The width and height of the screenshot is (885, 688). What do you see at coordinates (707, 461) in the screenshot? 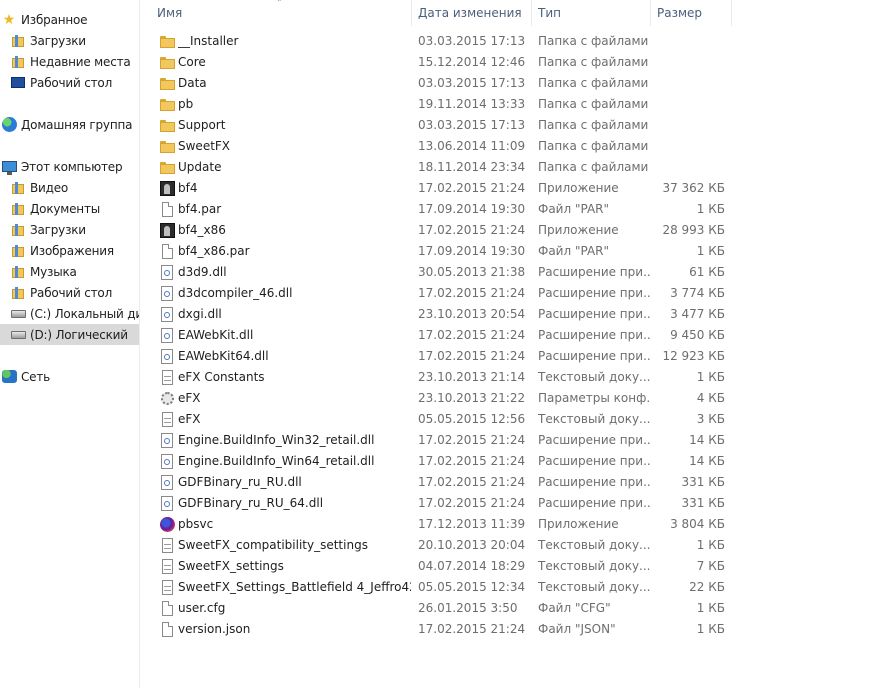
I see `file-size: 14 КБ` at bounding box center [707, 461].